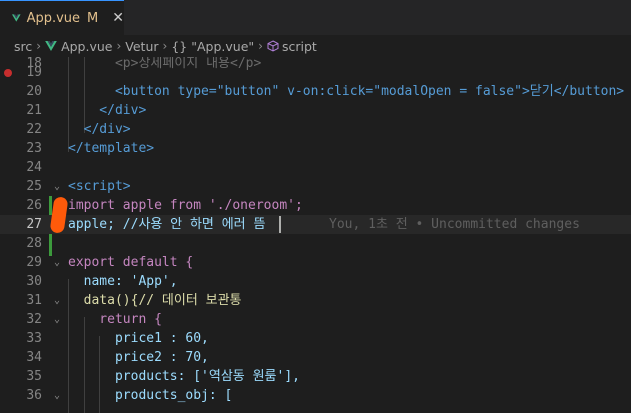 This screenshot has width=631, height=413. I want to click on code-text: price1 : 60,, so click(138, 338).